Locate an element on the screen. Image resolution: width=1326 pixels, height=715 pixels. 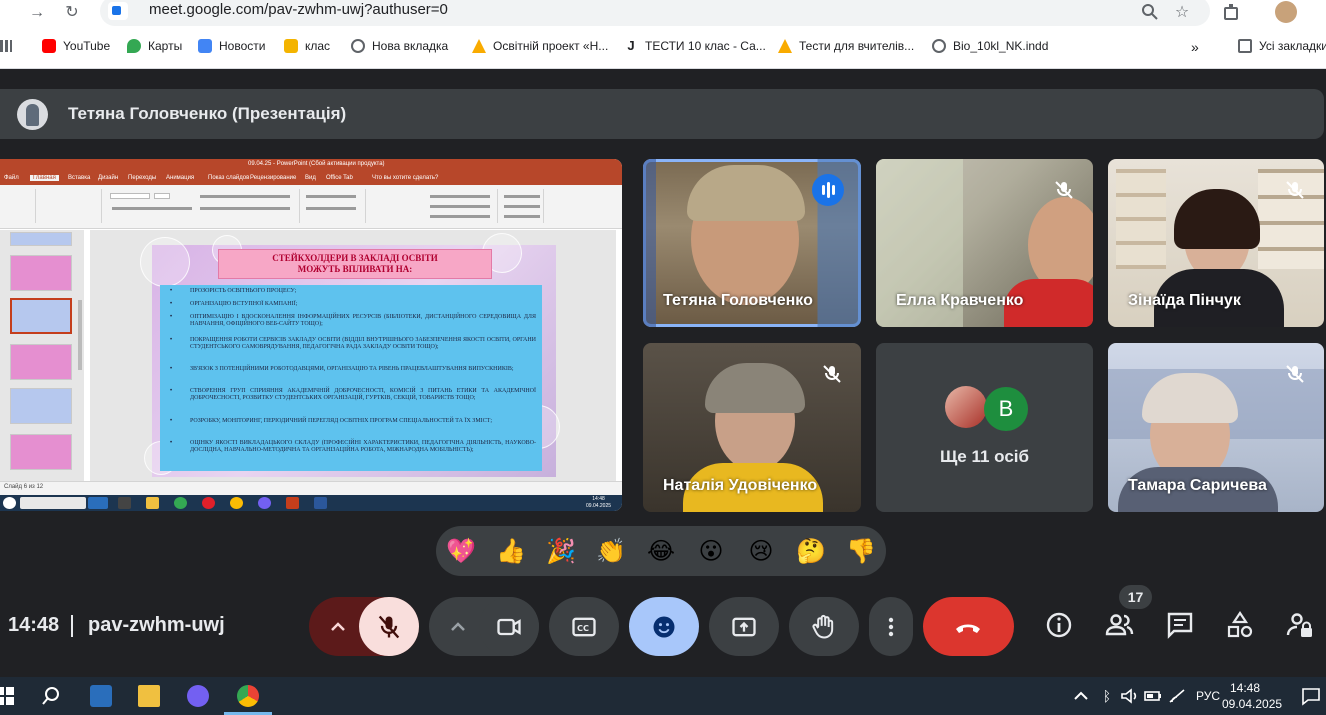
reaction-thinking: 🤔 is located at coordinates (811, 551).